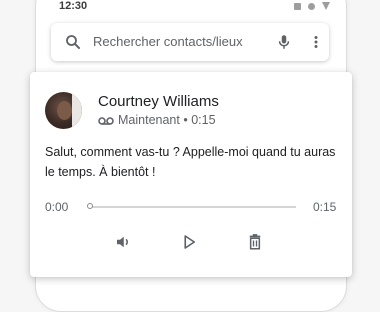  What do you see at coordinates (325, 207) in the screenshot?
I see `total-time: 0:15` at bounding box center [325, 207].